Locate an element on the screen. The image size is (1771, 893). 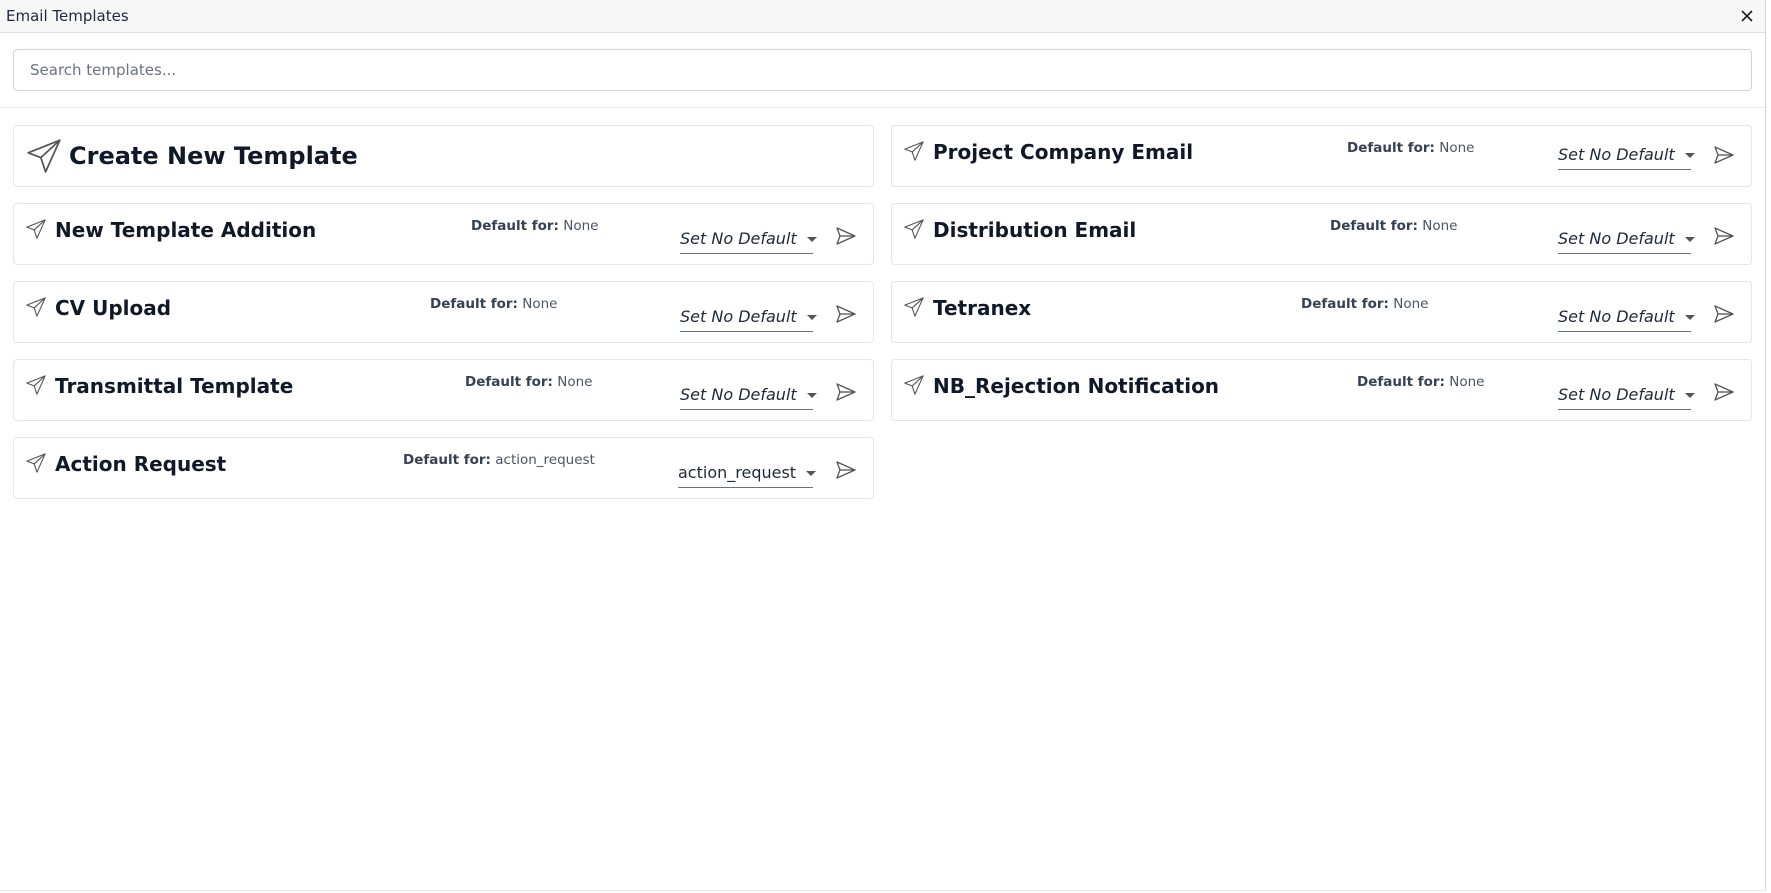
template-name: CV Upload is located at coordinates (113, 308).